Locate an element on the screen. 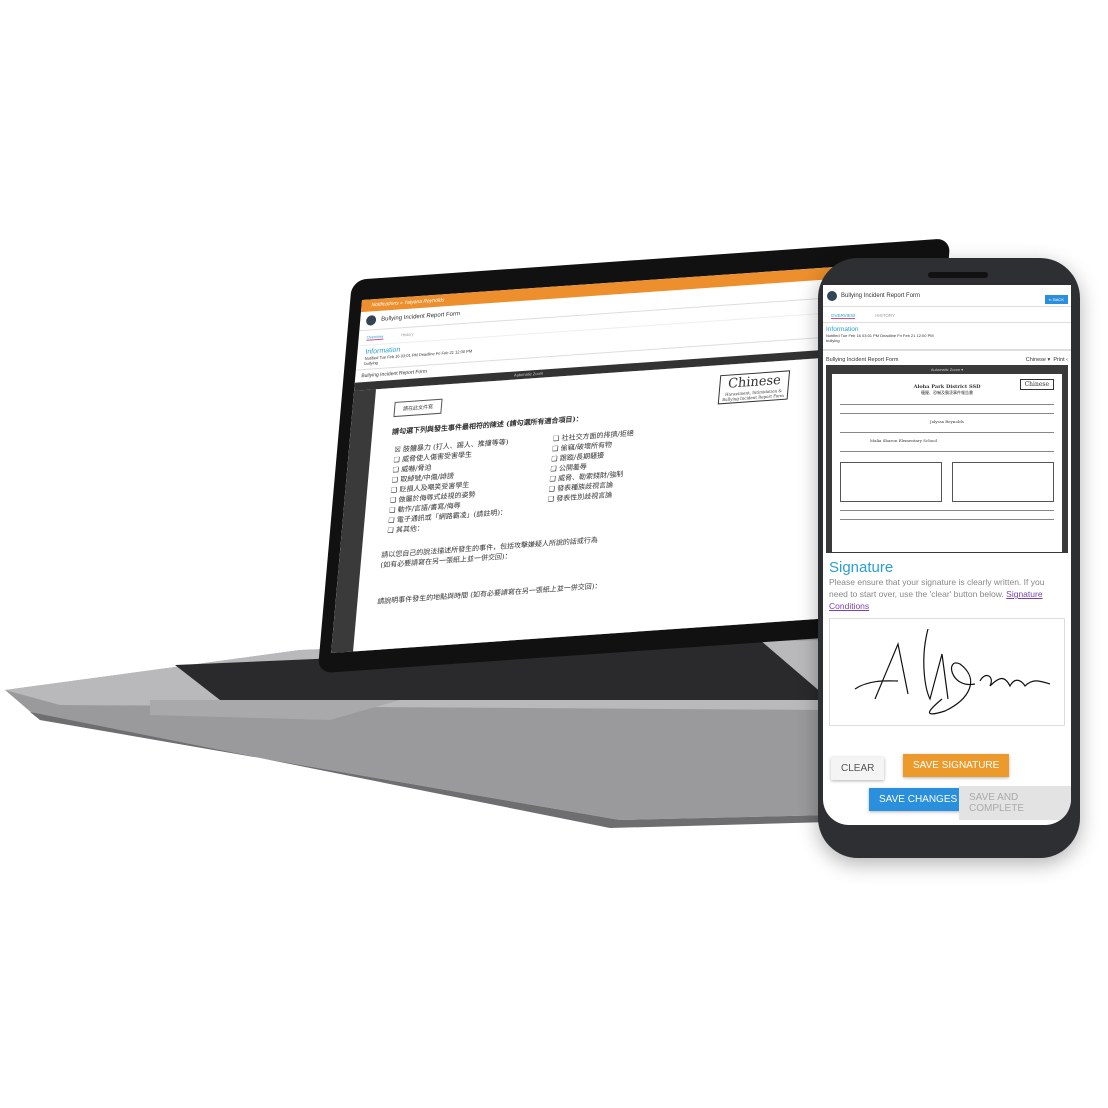 The width and height of the screenshot is (1108, 1108). tab-history: History is located at coordinates (407, 334).